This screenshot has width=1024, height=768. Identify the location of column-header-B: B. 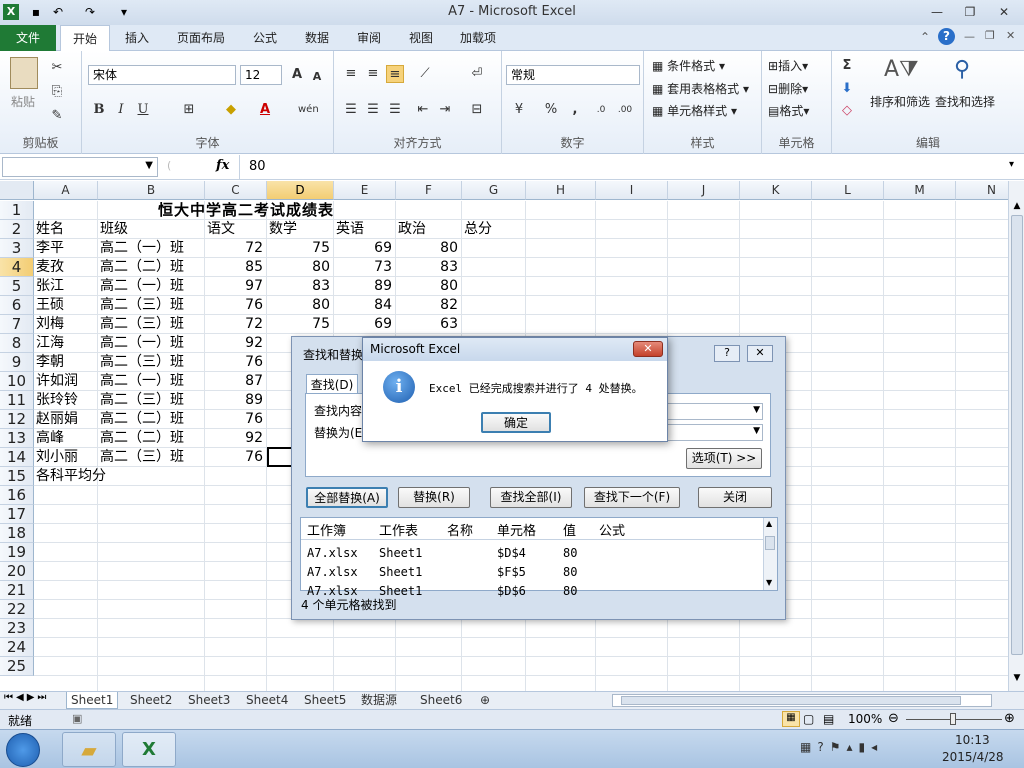
(151, 190).